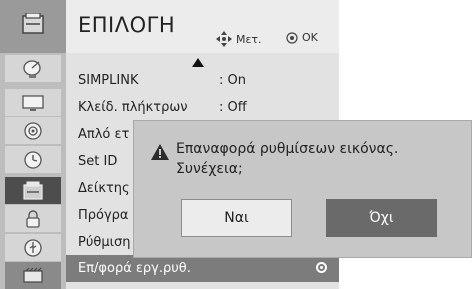  Describe the element at coordinates (202, 268) in the screenshot. I see `menu-row-factory-reset: Επ/φορά εργ.ρυθ.` at that location.